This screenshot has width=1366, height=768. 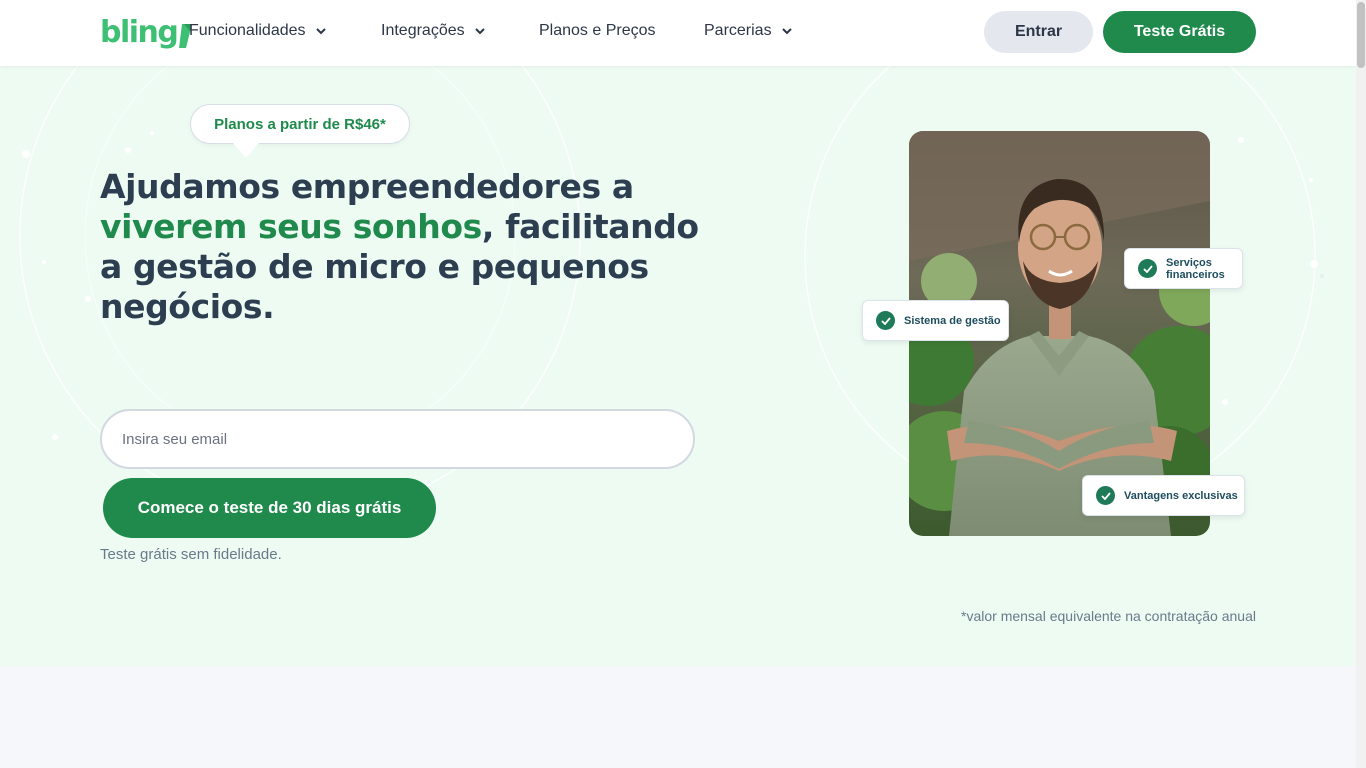 I want to click on bling-logo: bling, so click(x=146, y=32).